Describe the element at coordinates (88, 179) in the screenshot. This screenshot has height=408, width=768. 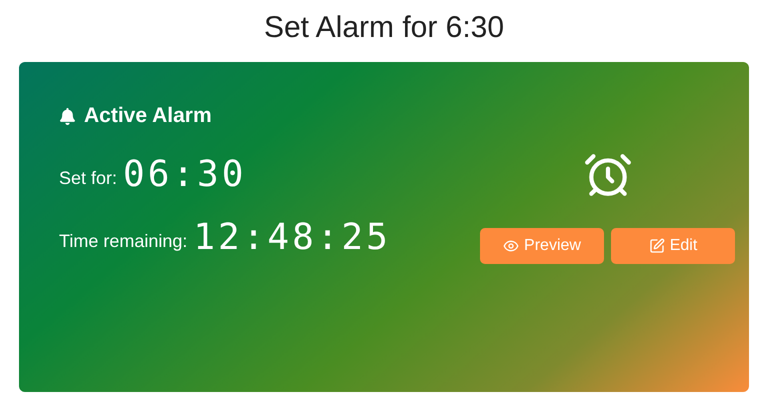
I see `set-for-label: Set for:` at that location.